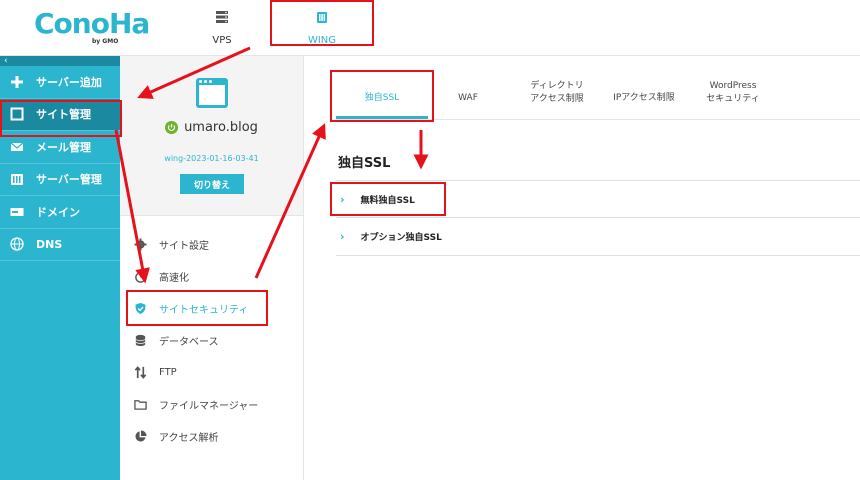 Image resolution: width=860 pixels, height=480 pixels. I want to click on sidebar-item-add-server: サーバー追加, so click(60, 82).